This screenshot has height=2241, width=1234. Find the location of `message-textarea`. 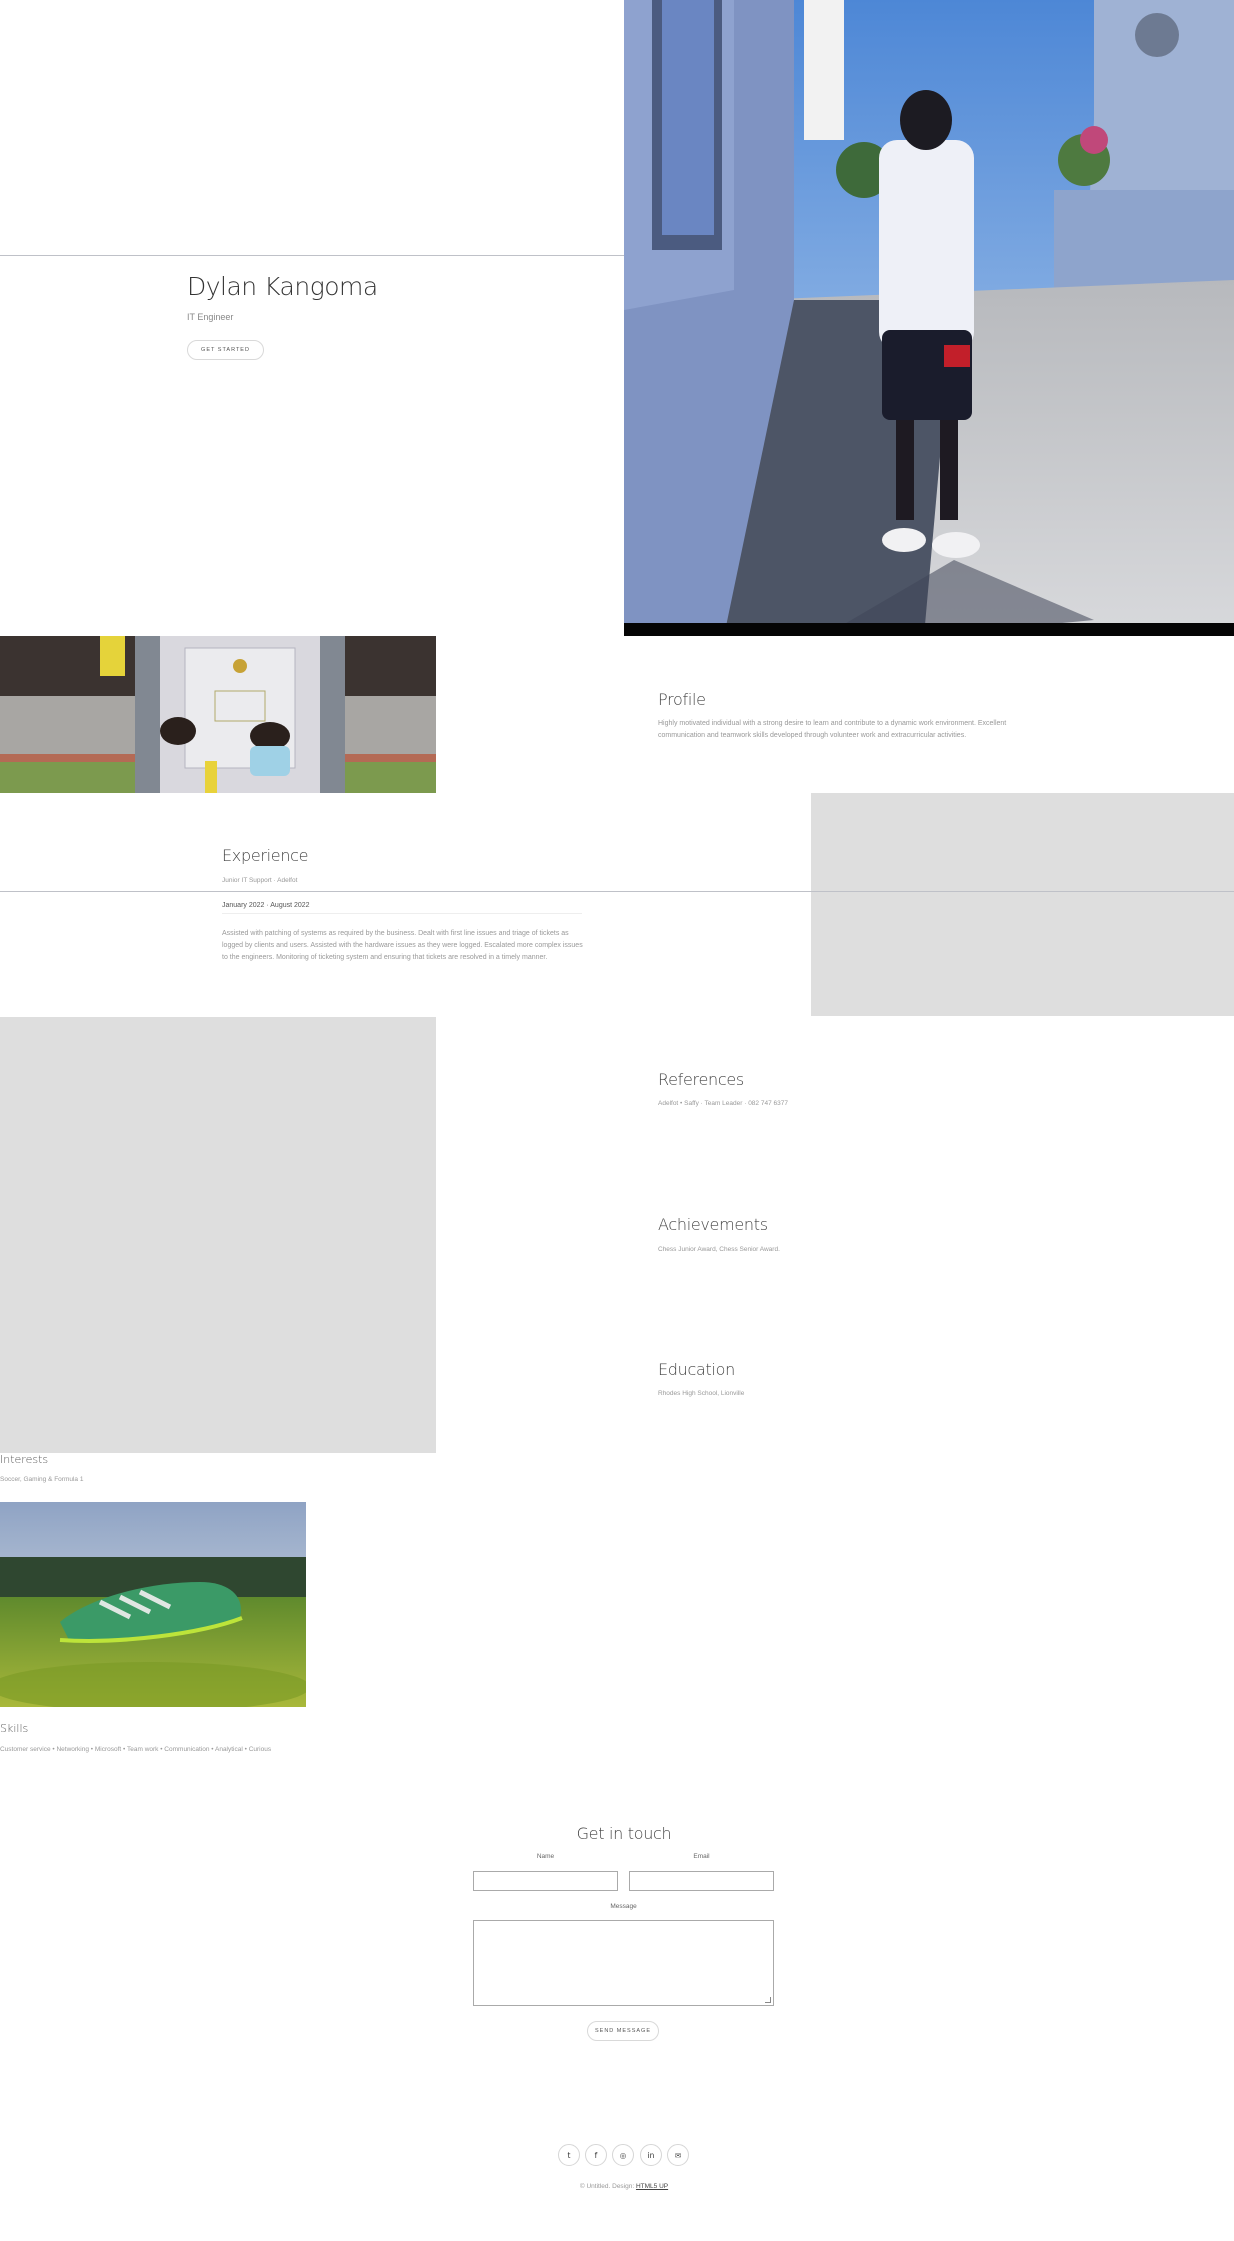

message-textarea is located at coordinates (623, 1963).